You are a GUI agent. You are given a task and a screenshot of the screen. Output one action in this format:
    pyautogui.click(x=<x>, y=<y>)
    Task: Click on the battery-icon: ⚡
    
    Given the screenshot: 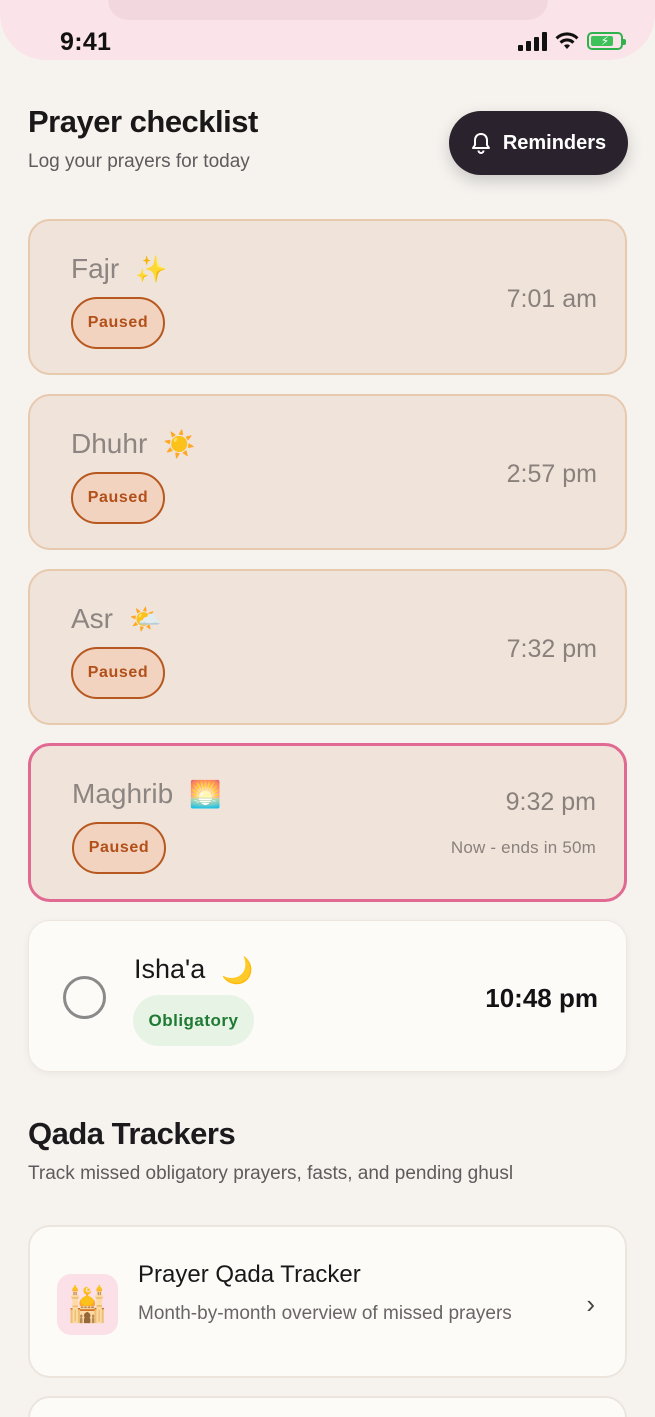 What is the action you would take?
    pyautogui.click(x=606, y=41)
    